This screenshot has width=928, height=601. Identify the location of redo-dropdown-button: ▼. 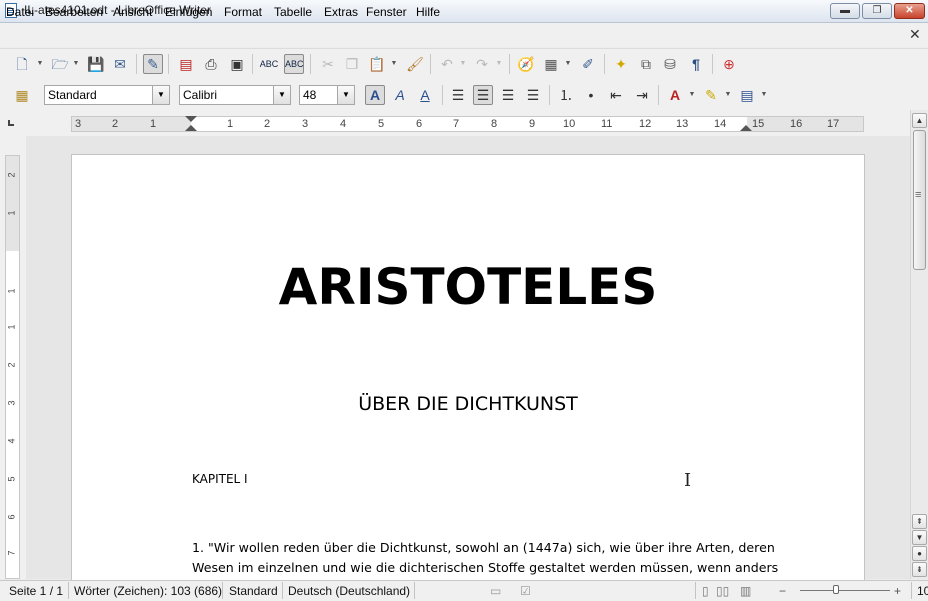
(499, 64).